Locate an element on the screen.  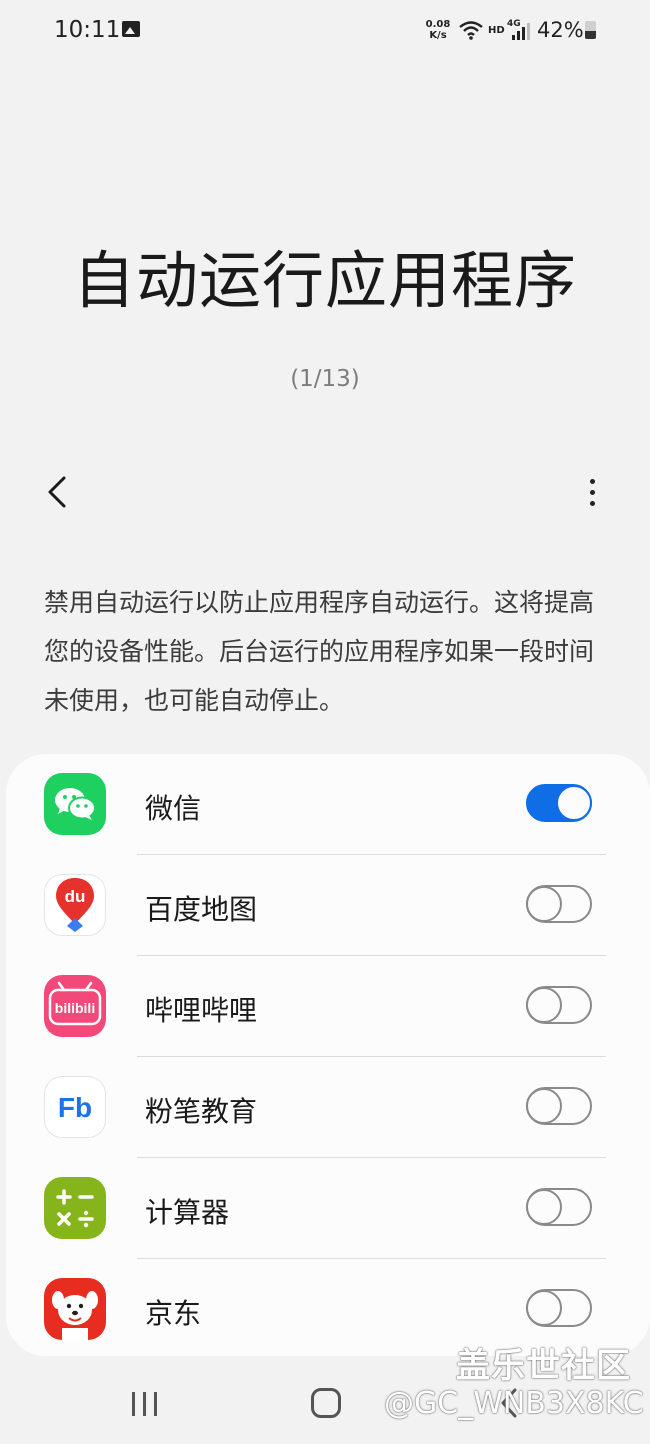
fenbi-logo-text: Fb is located at coordinates (75, 1107).